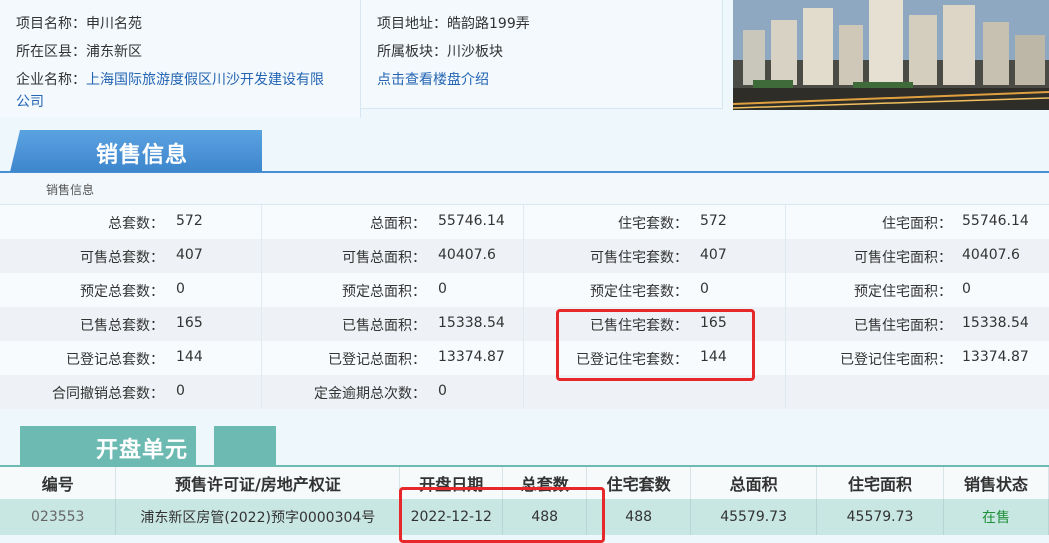  I want to click on district-row: 所在区县：浦东新区, so click(181, 52).